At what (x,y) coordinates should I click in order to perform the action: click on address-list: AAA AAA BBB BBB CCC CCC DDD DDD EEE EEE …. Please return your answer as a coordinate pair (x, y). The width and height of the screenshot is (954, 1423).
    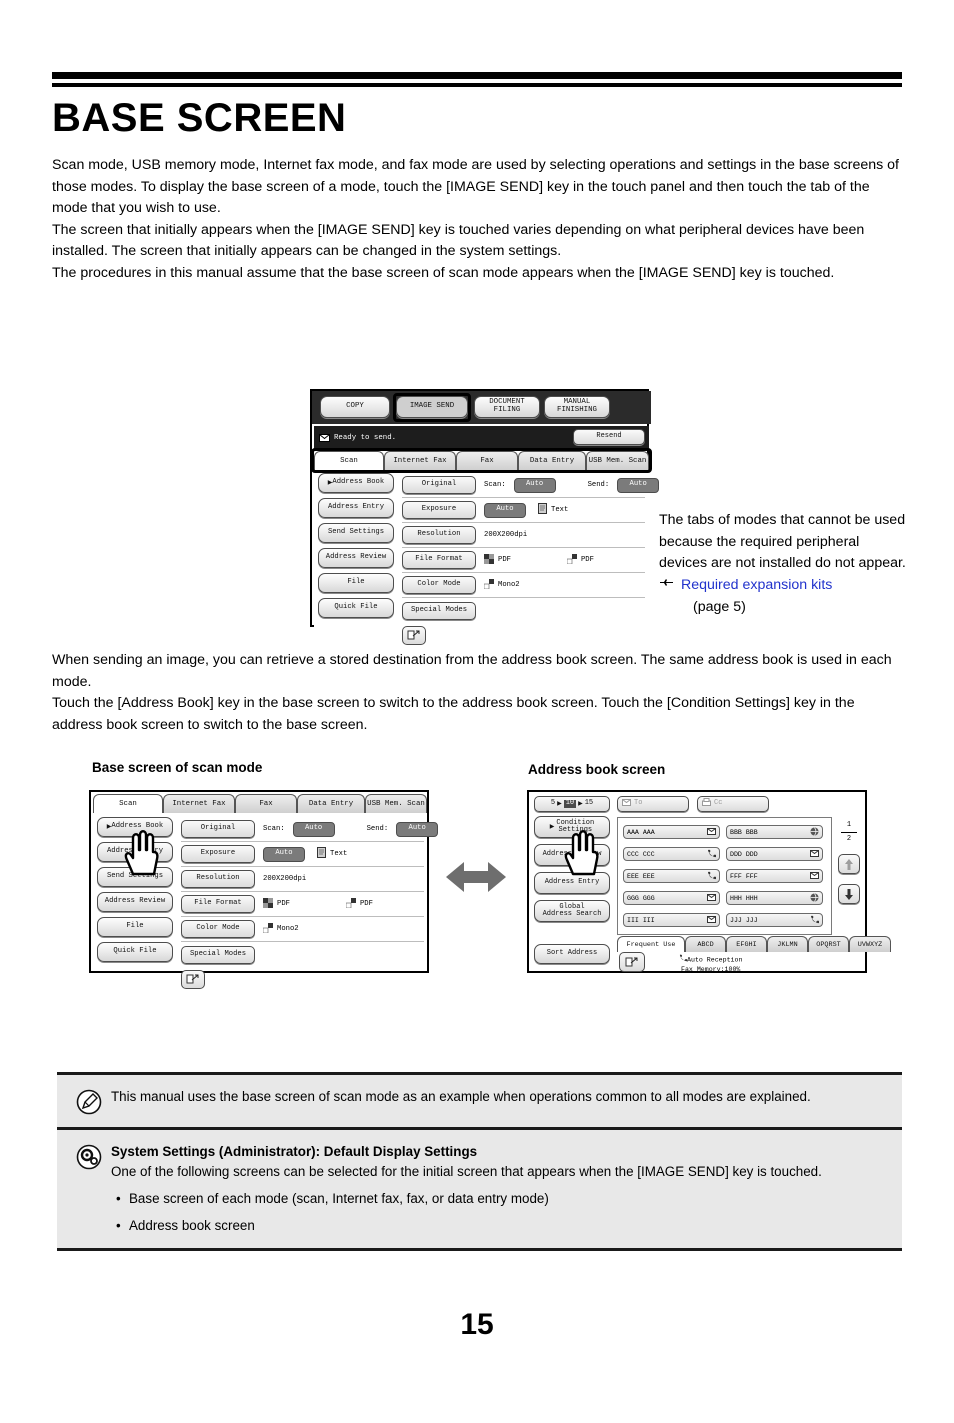
    Looking at the image, I should click on (724, 876).